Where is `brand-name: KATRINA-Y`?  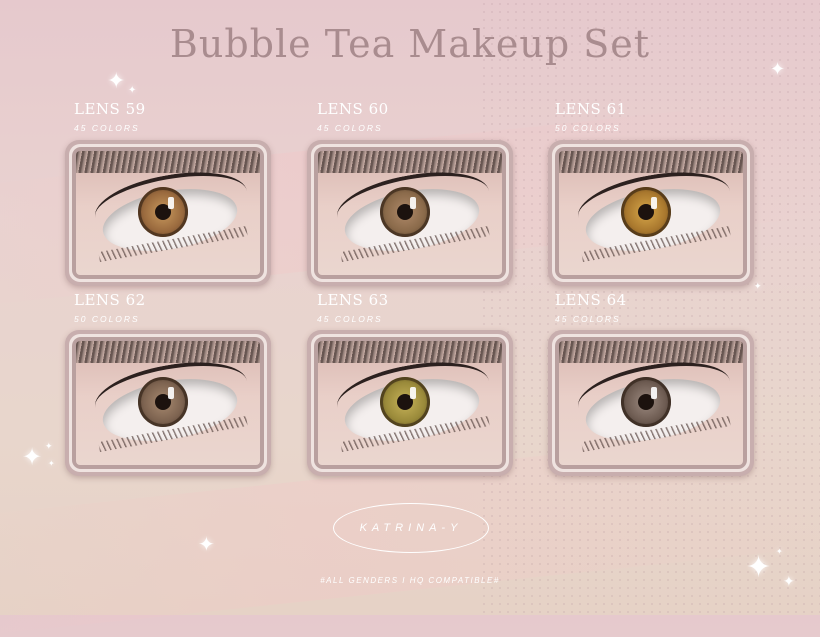 brand-name: KATRINA-Y is located at coordinates (411, 528).